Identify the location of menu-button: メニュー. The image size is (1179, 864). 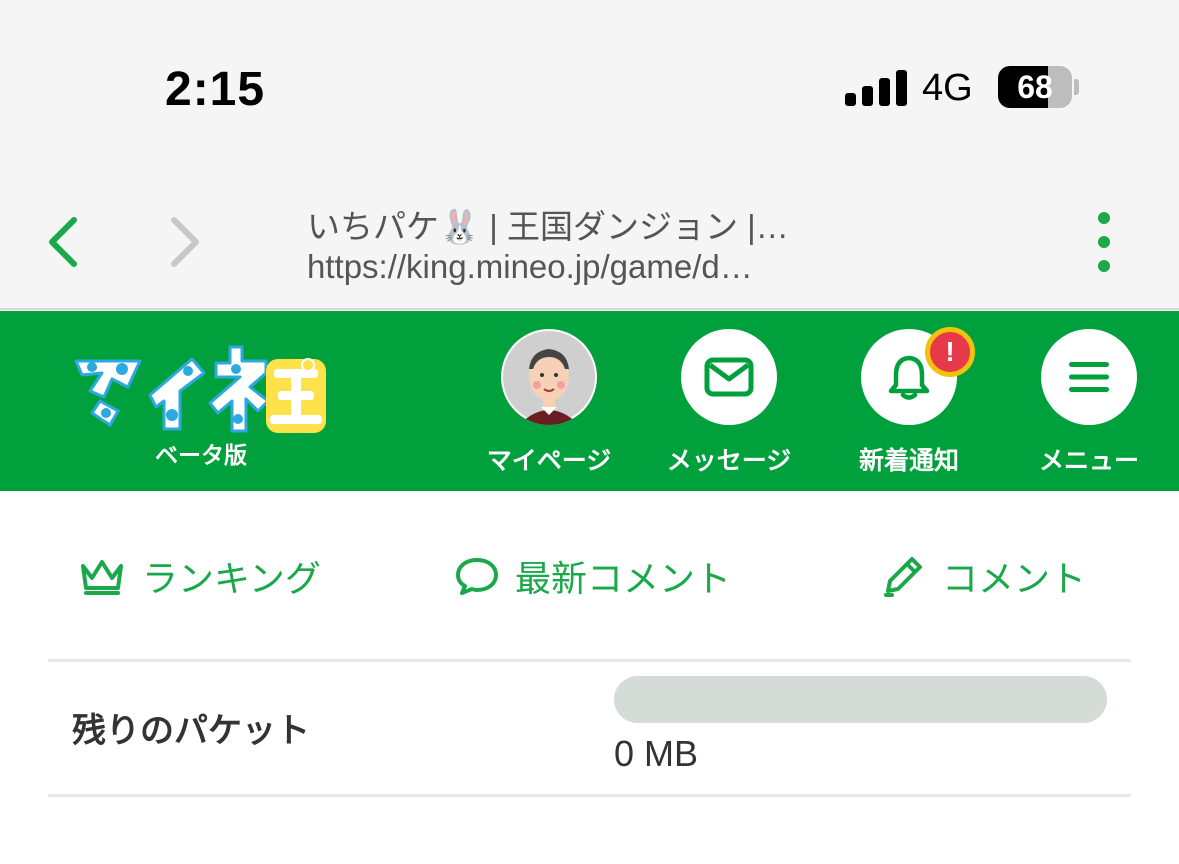
(1088, 409).